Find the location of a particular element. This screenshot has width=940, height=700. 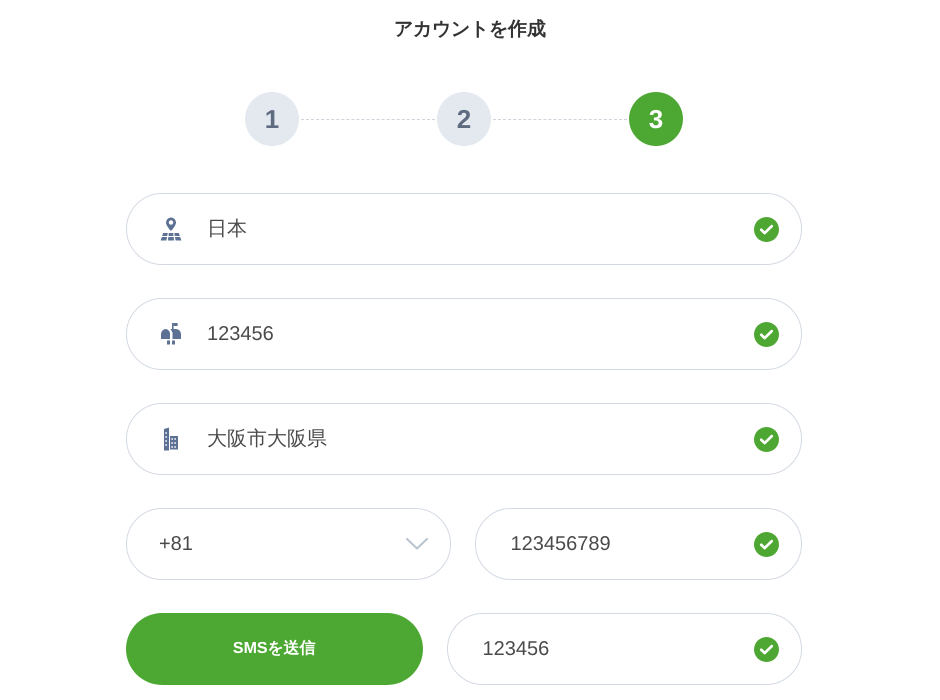

input-field: 日本 is located at coordinates (464, 229).